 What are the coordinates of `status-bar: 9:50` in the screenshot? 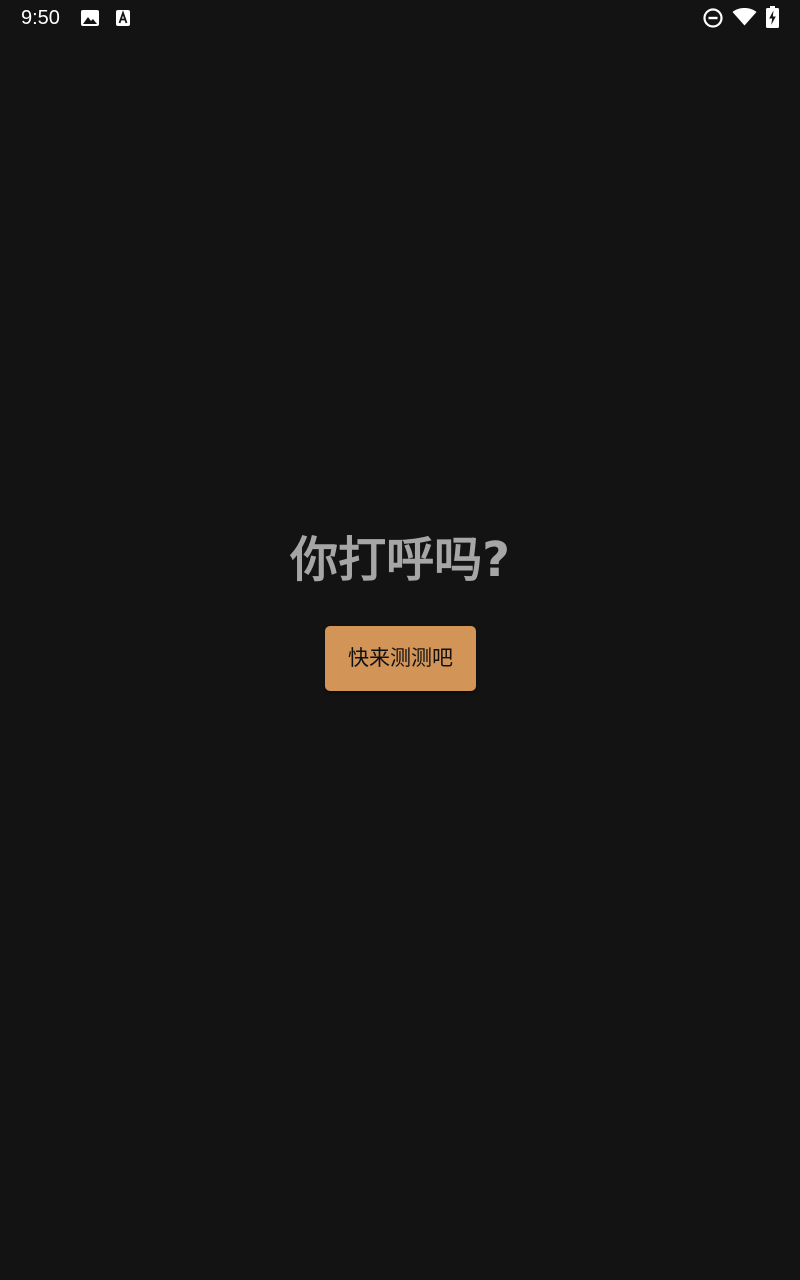 It's located at (400, 18).